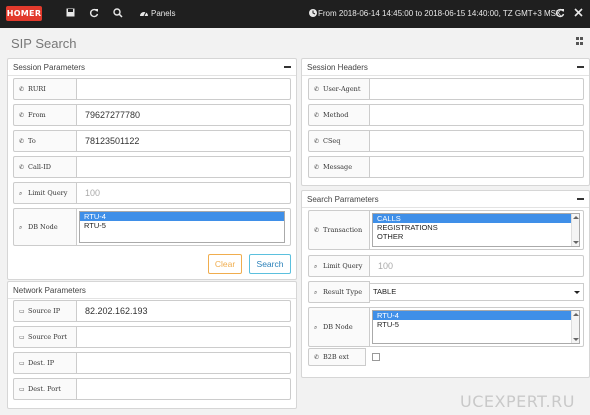 The image size is (590, 415). What do you see at coordinates (337, 357) in the screenshot?
I see `b2b-ext-label: ✆ B2B ext` at bounding box center [337, 357].